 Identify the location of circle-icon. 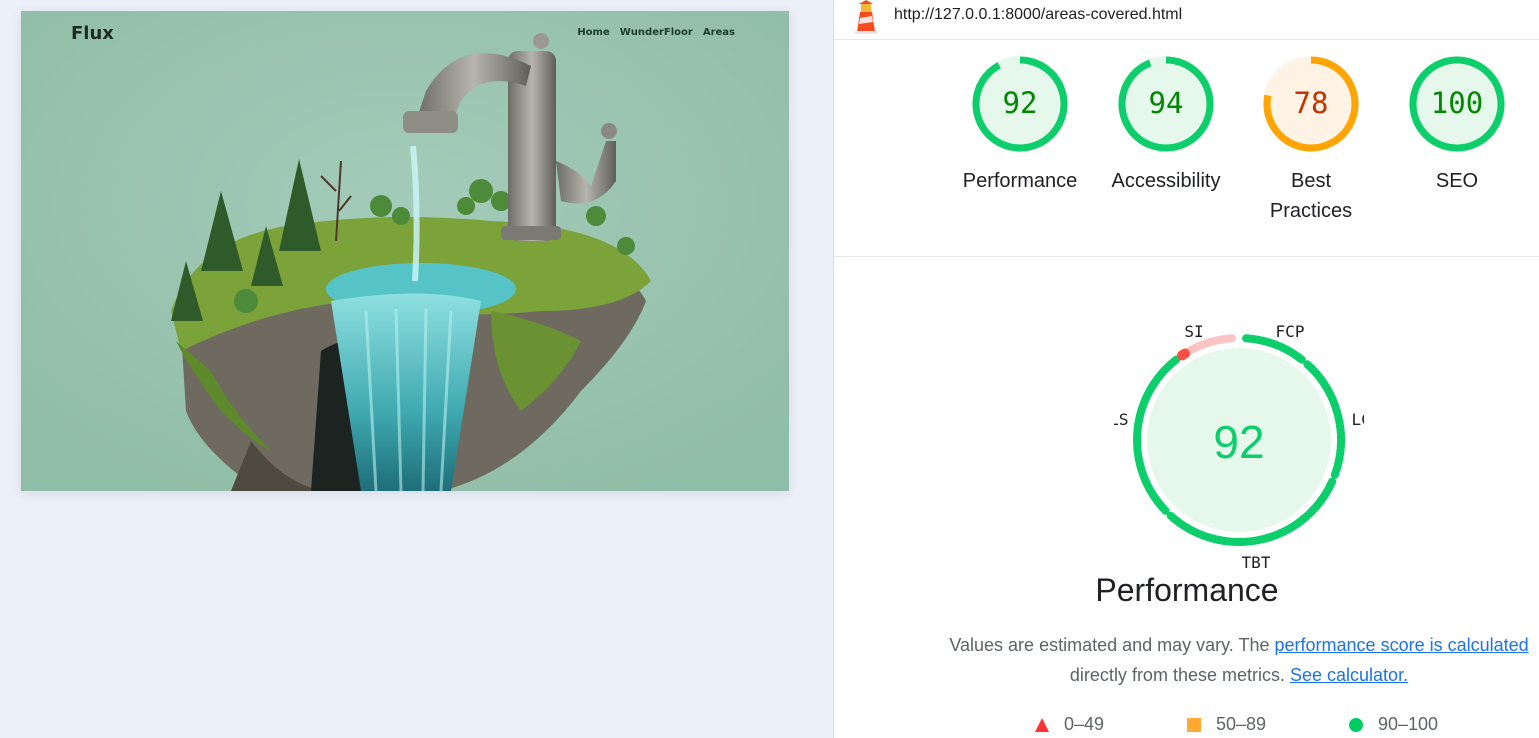
(1356, 724).